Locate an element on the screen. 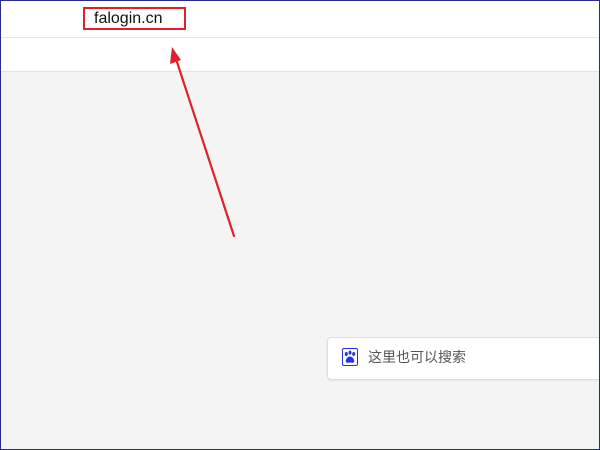 Image resolution: width=600 pixels, height=450 pixels. url-input: falogin.cn is located at coordinates (134, 18).